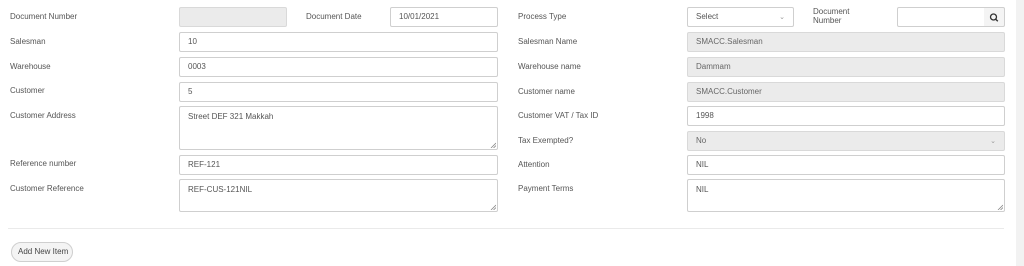  What do you see at coordinates (47, 188) in the screenshot?
I see `customer-reference-label: Customer Reference` at bounding box center [47, 188].